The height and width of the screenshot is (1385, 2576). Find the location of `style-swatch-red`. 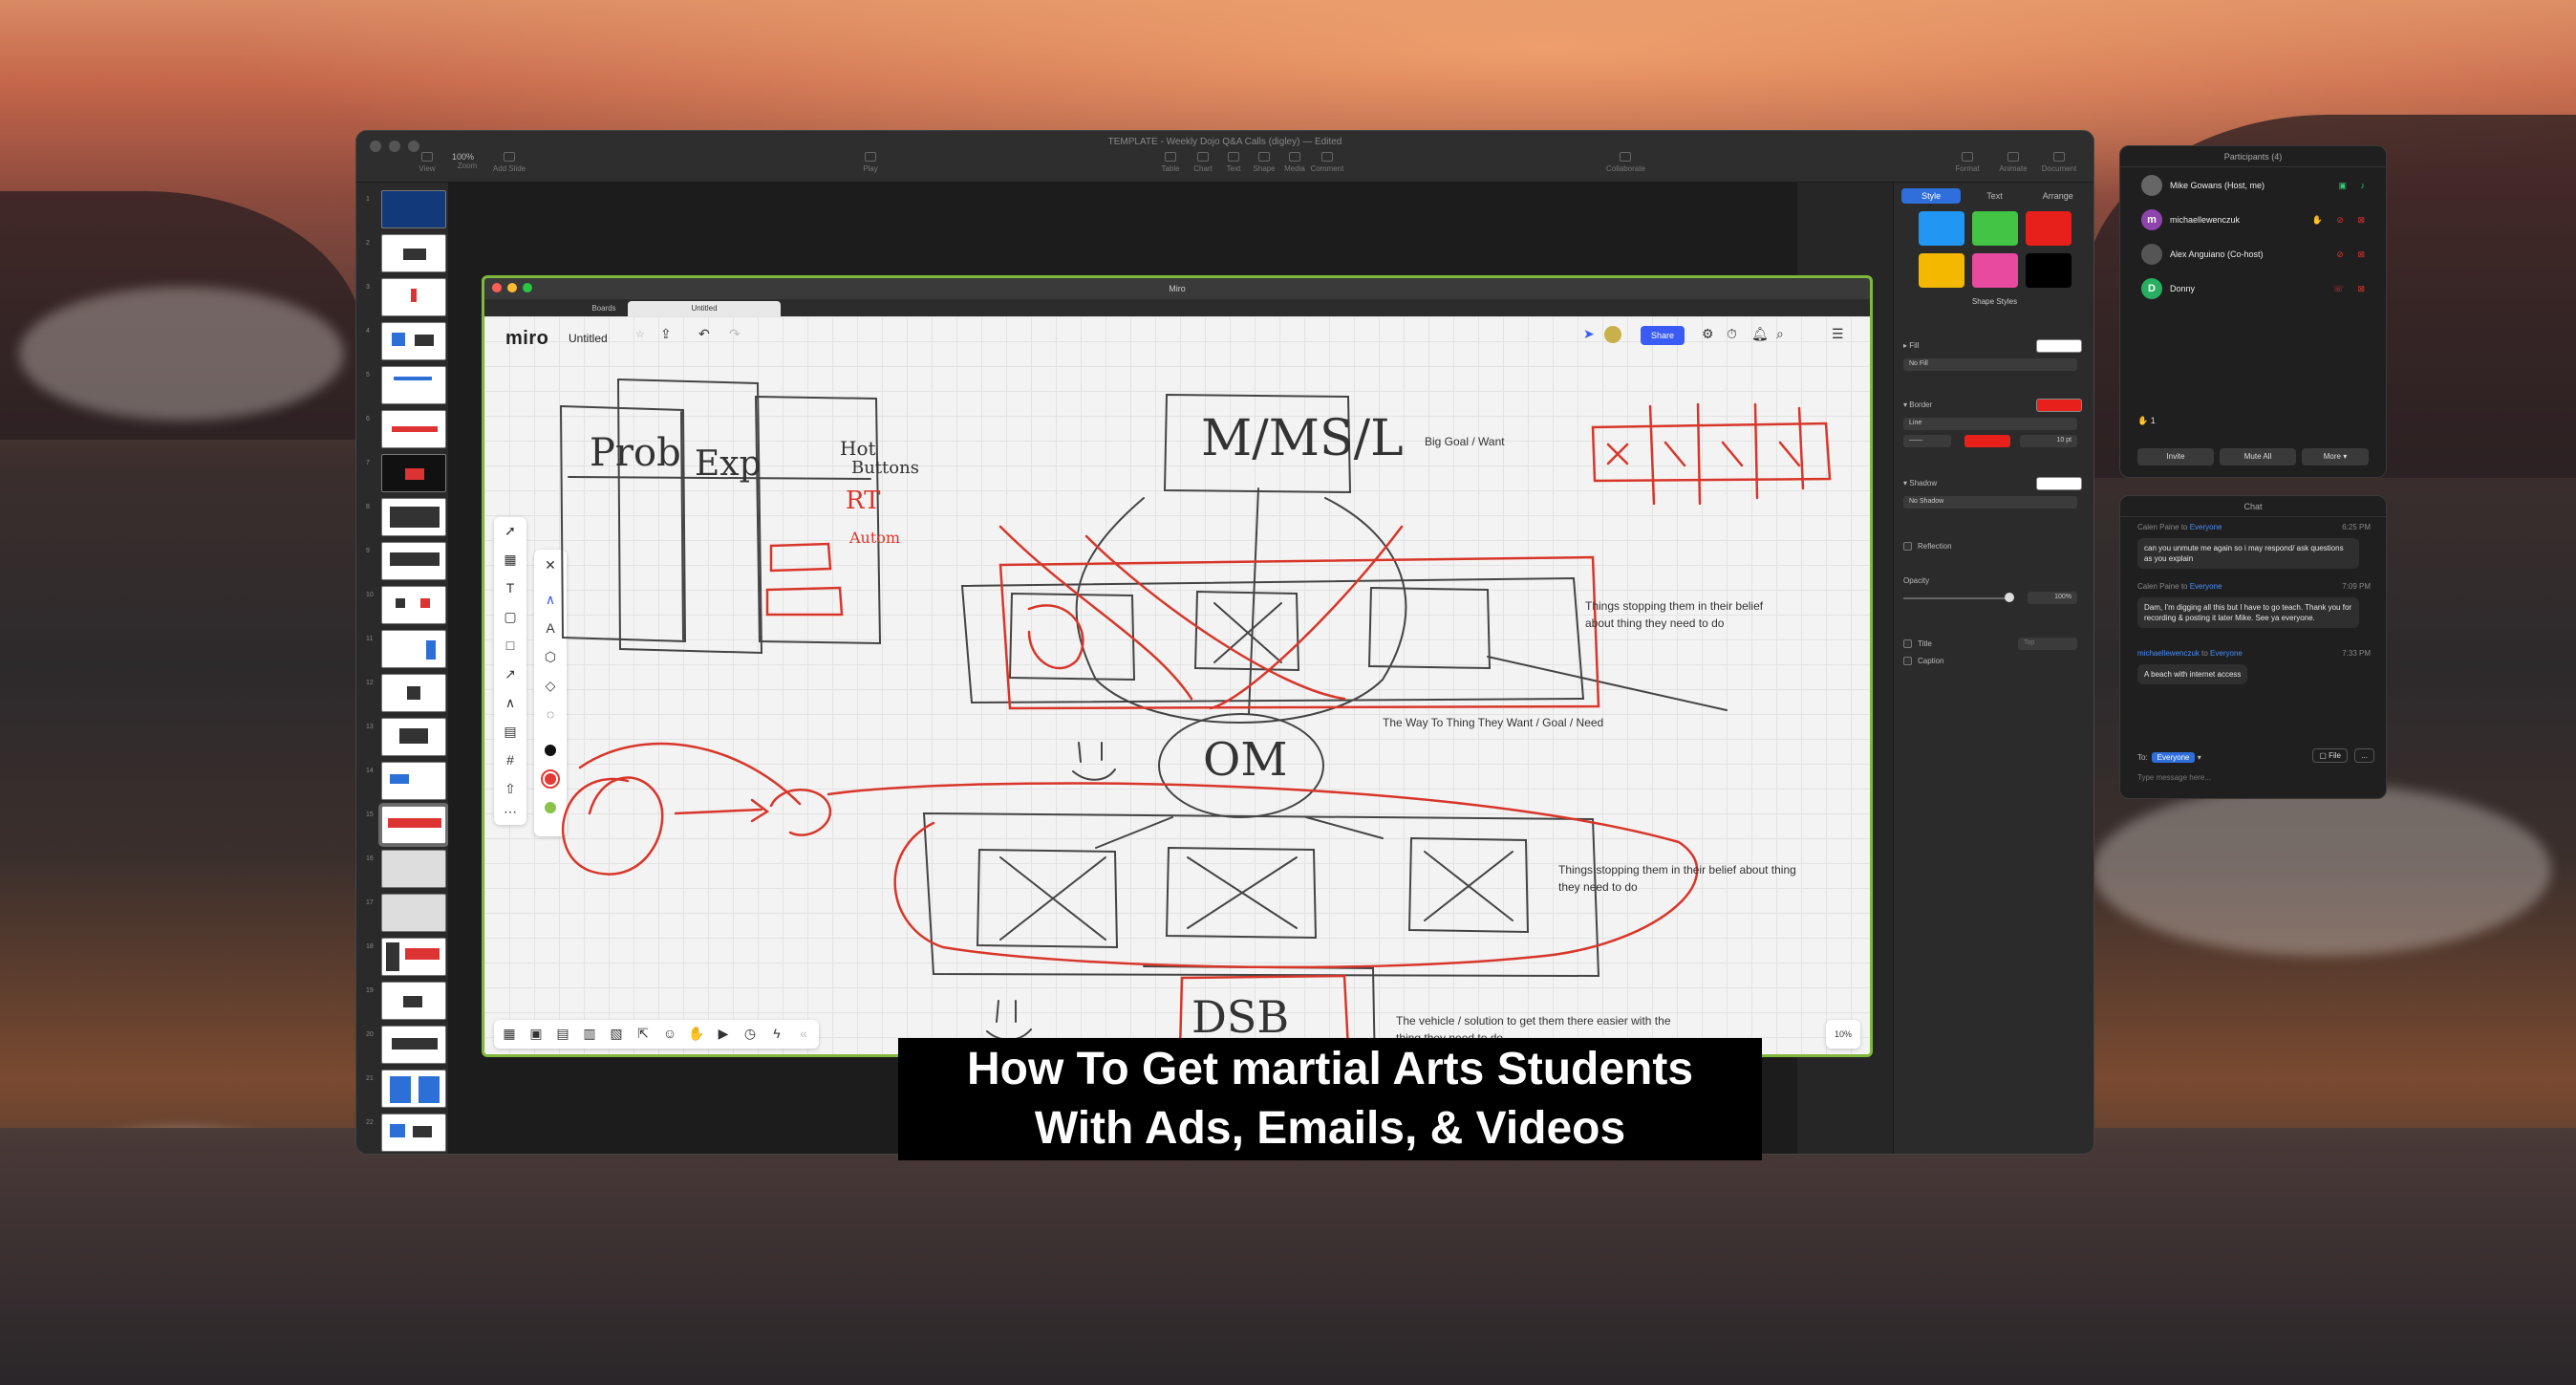

style-swatch-red is located at coordinates (2049, 228).